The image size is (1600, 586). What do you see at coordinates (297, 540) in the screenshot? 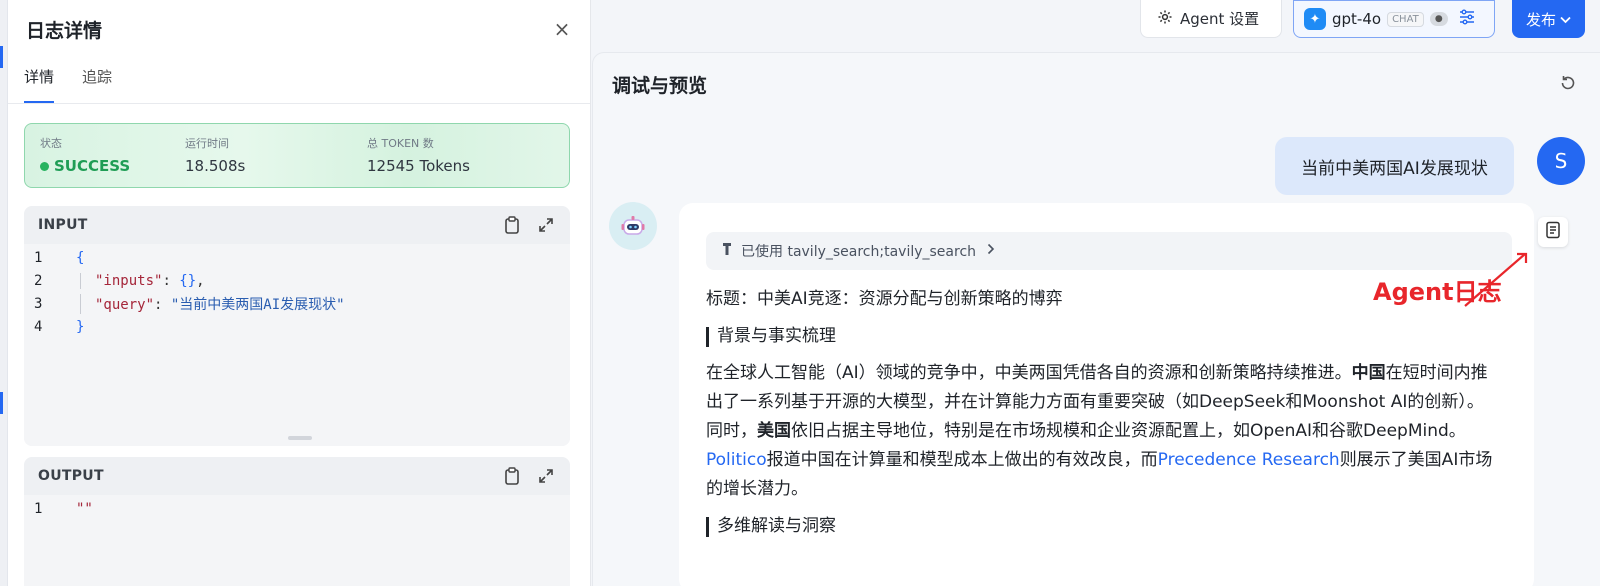
I see `output-code-editor: 1 ""` at bounding box center [297, 540].